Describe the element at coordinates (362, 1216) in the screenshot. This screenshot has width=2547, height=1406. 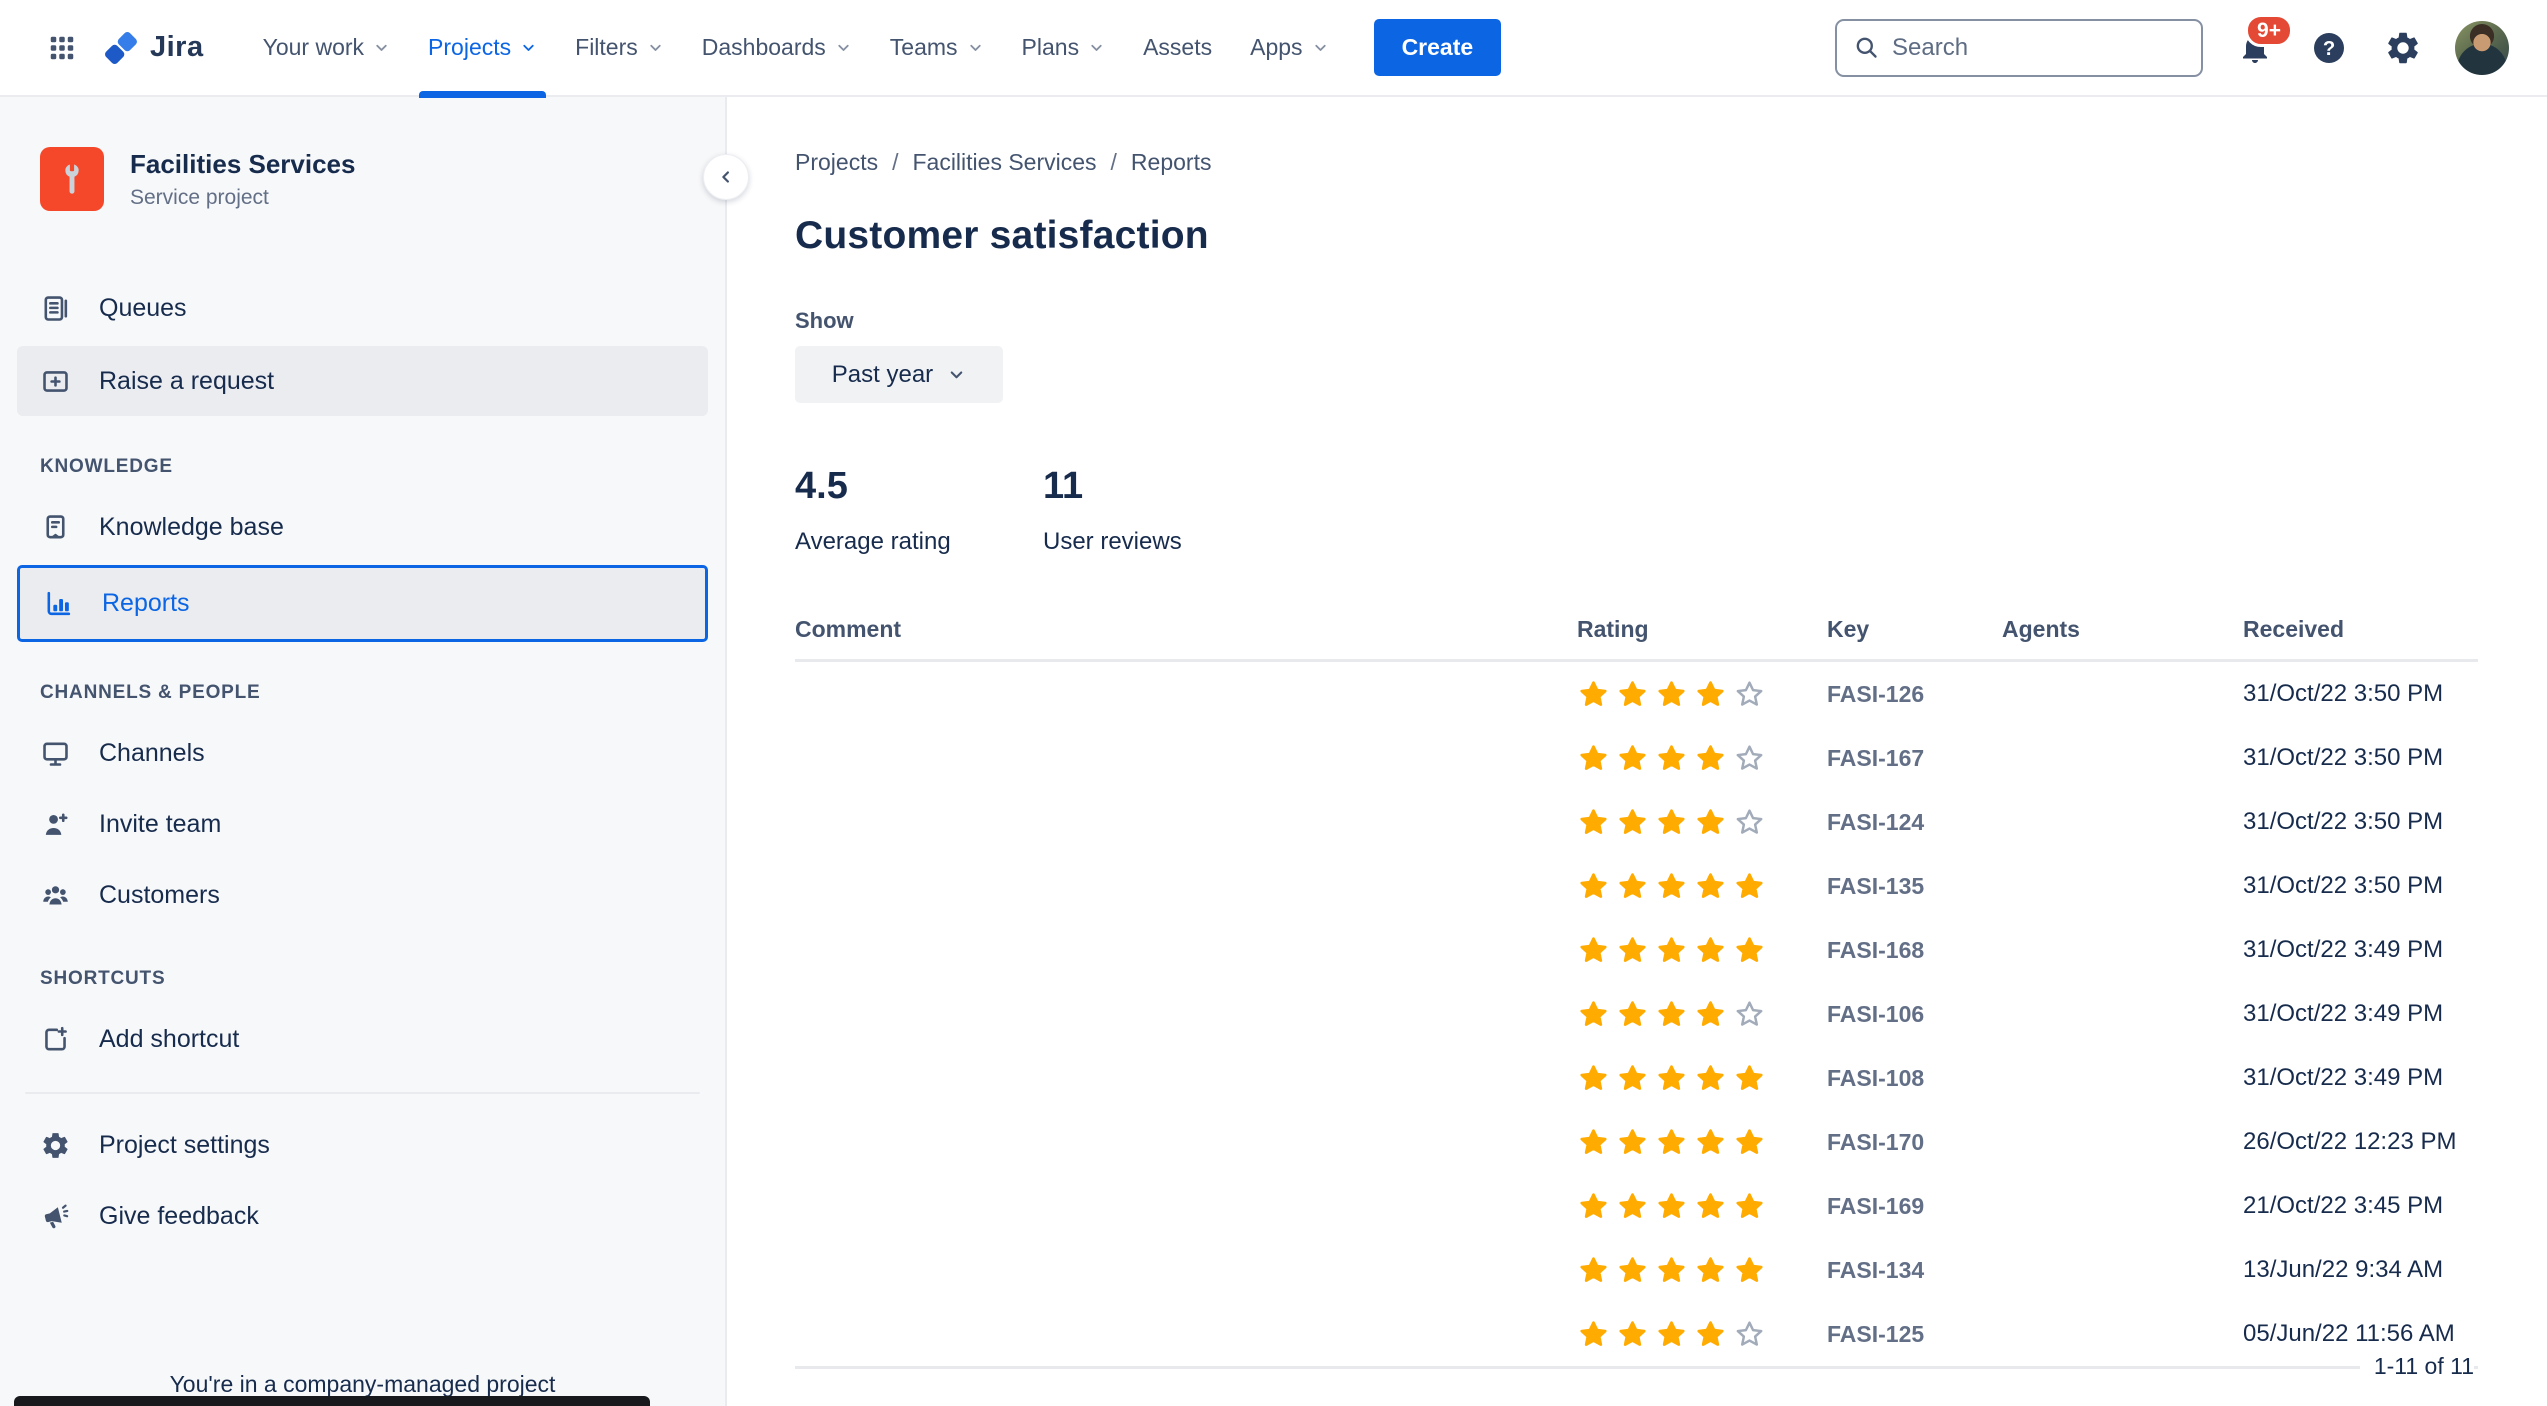
I see `sidebar-item-give-feedback: Give feedback` at that location.